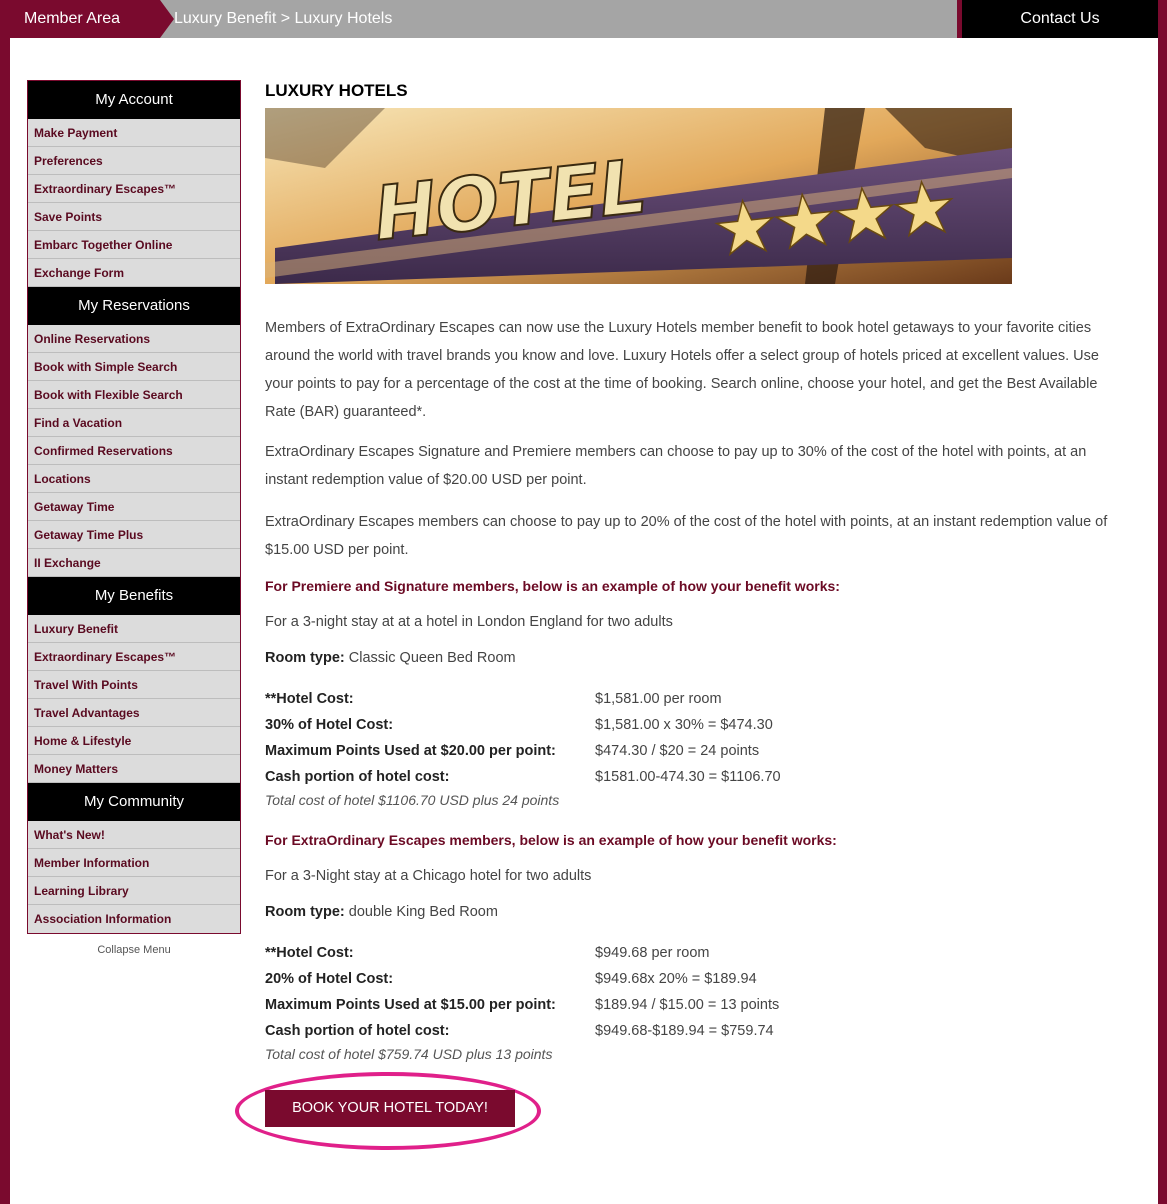 The image size is (1167, 1204). Describe the element at coordinates (676, 979) in the screenshot. I see `calc-value: $949.68x 20% = $189.94` at that location.